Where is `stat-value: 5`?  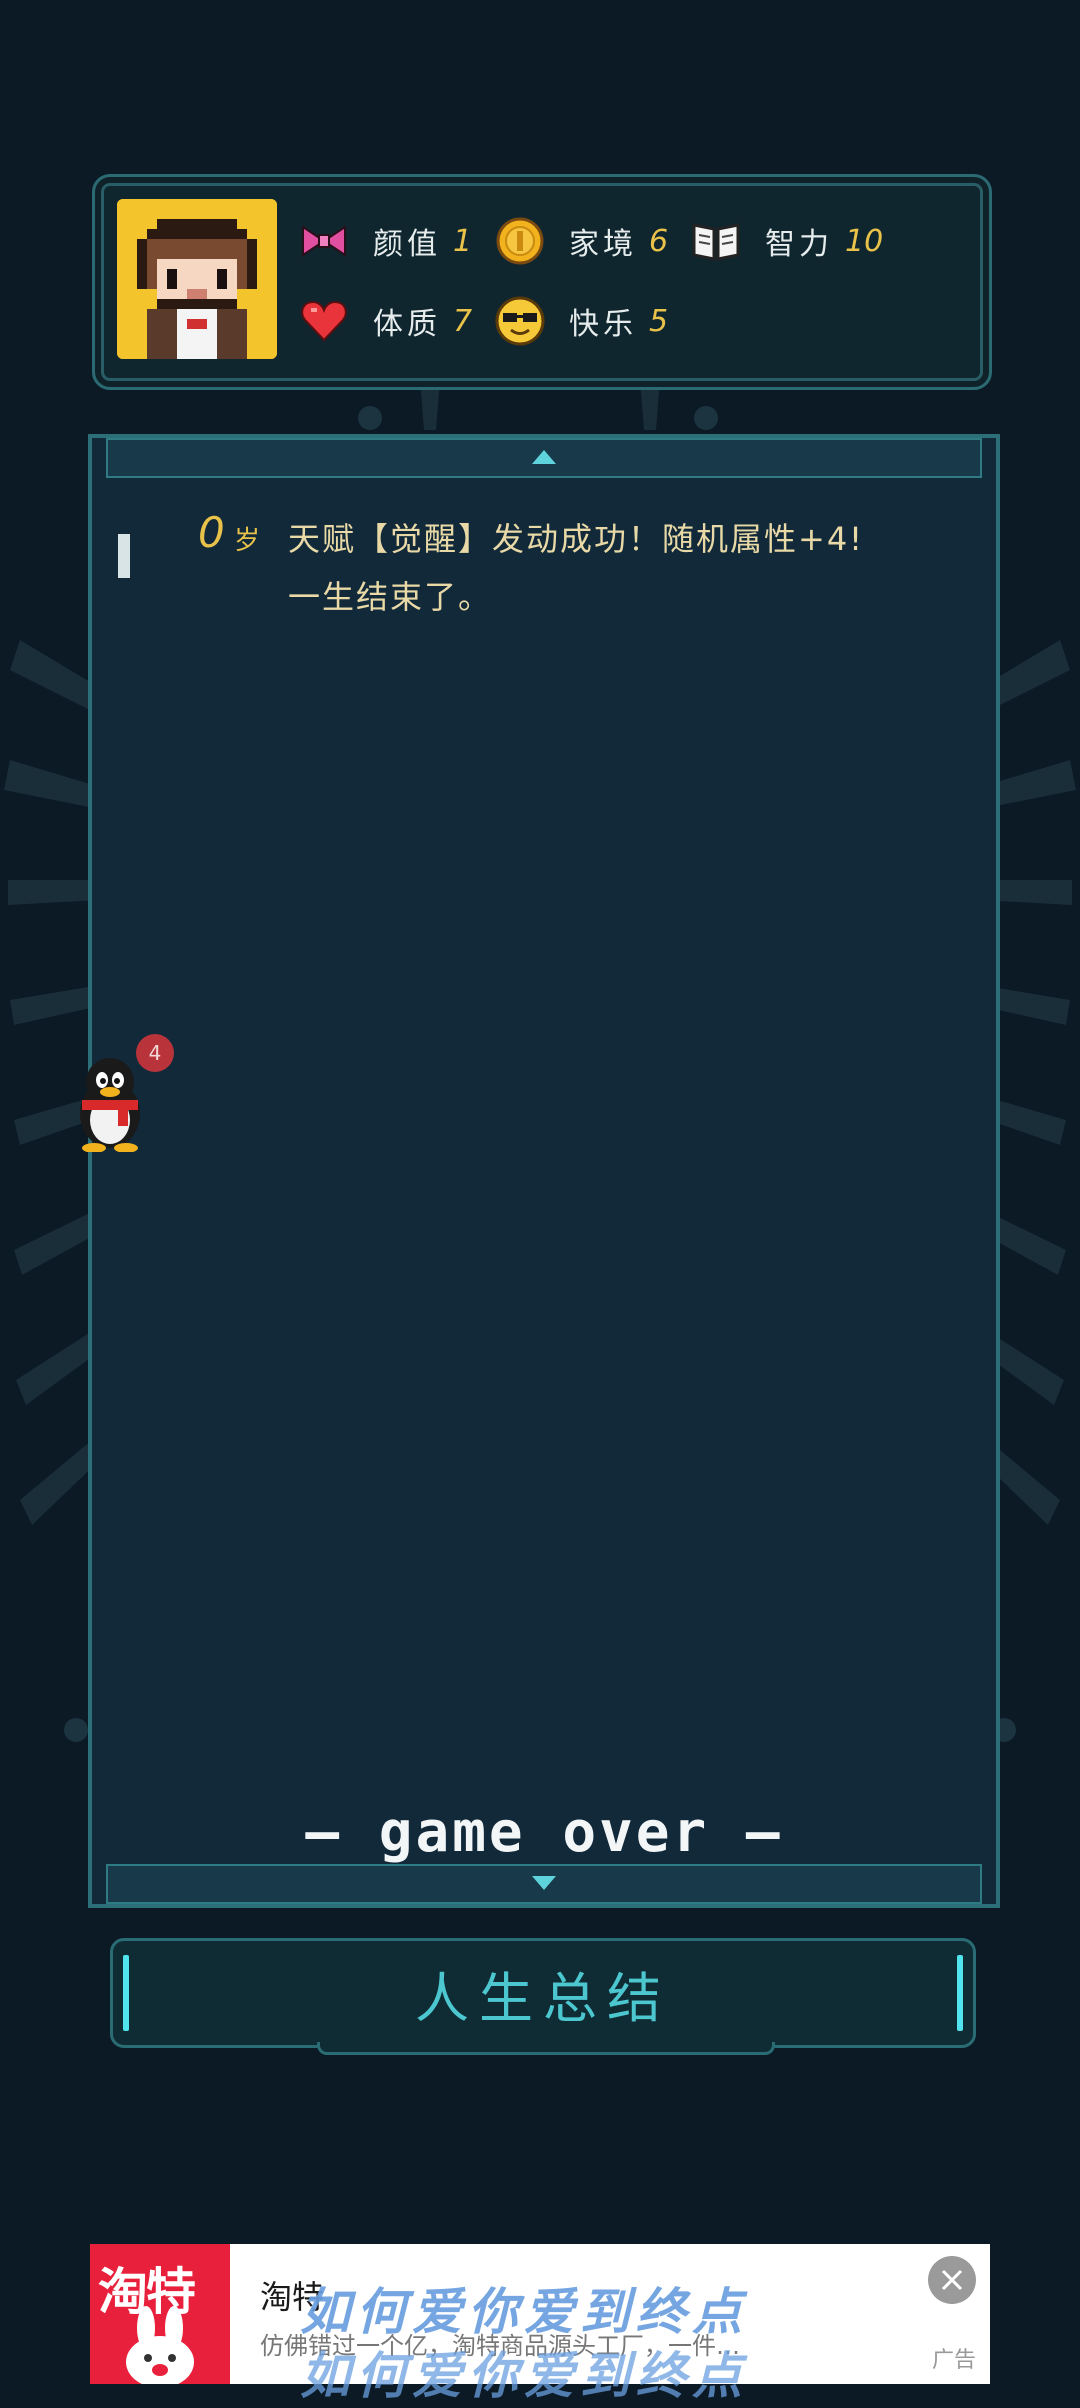
stat-value: 5 is located at coordinates (659, 321).